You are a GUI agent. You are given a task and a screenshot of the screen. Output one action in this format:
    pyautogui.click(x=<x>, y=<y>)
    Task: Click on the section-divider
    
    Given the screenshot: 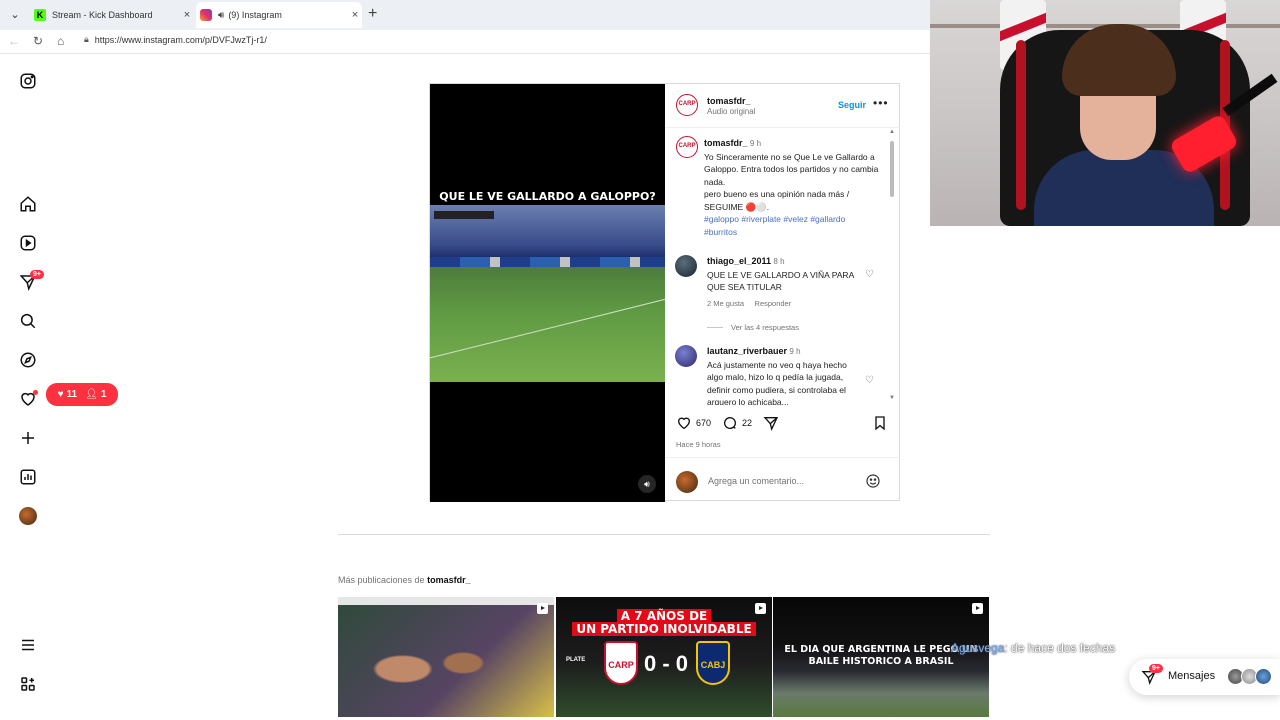 What is the action you would take?
    pyautogui.click(x=664, y=534)
    